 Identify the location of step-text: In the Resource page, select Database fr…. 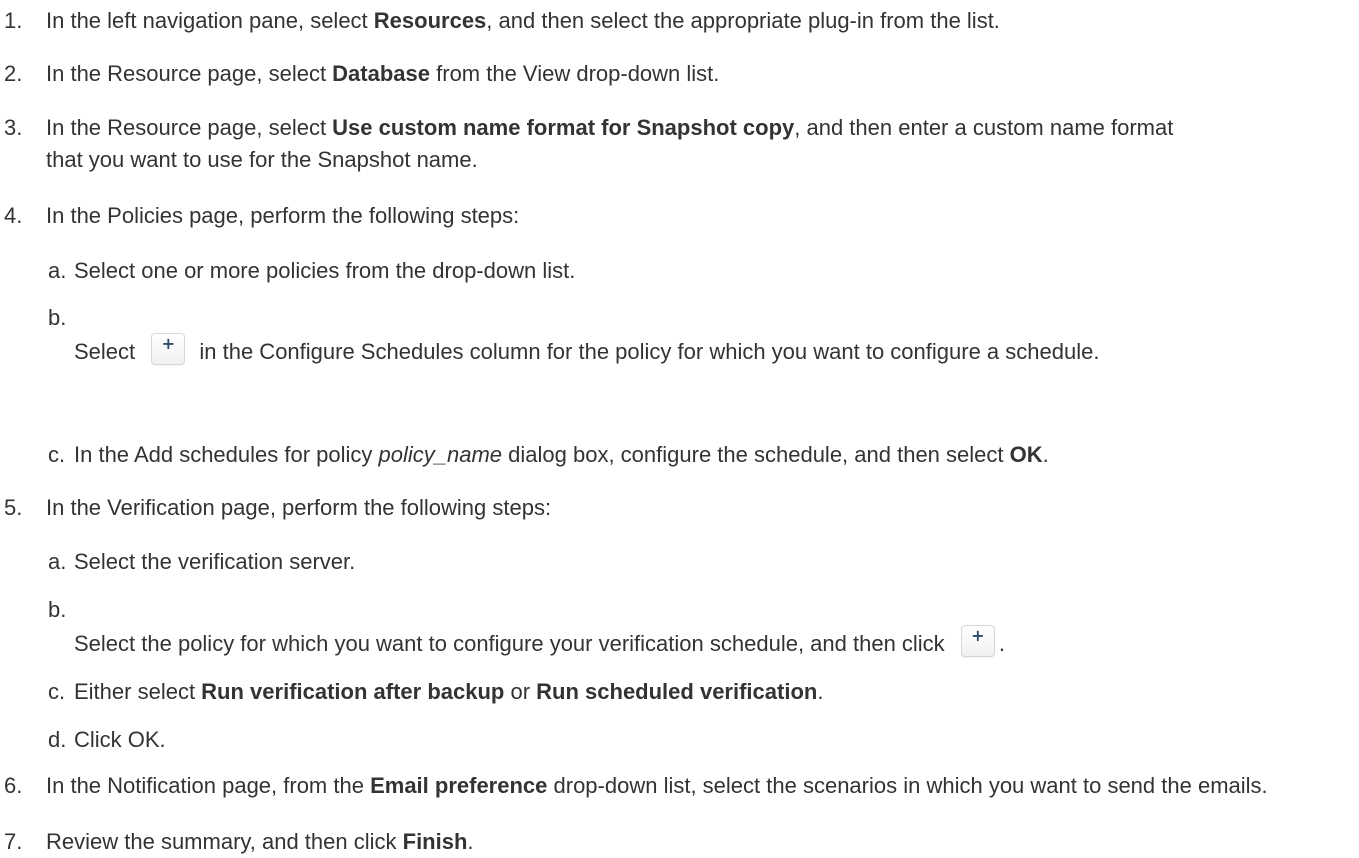
(698, 74).